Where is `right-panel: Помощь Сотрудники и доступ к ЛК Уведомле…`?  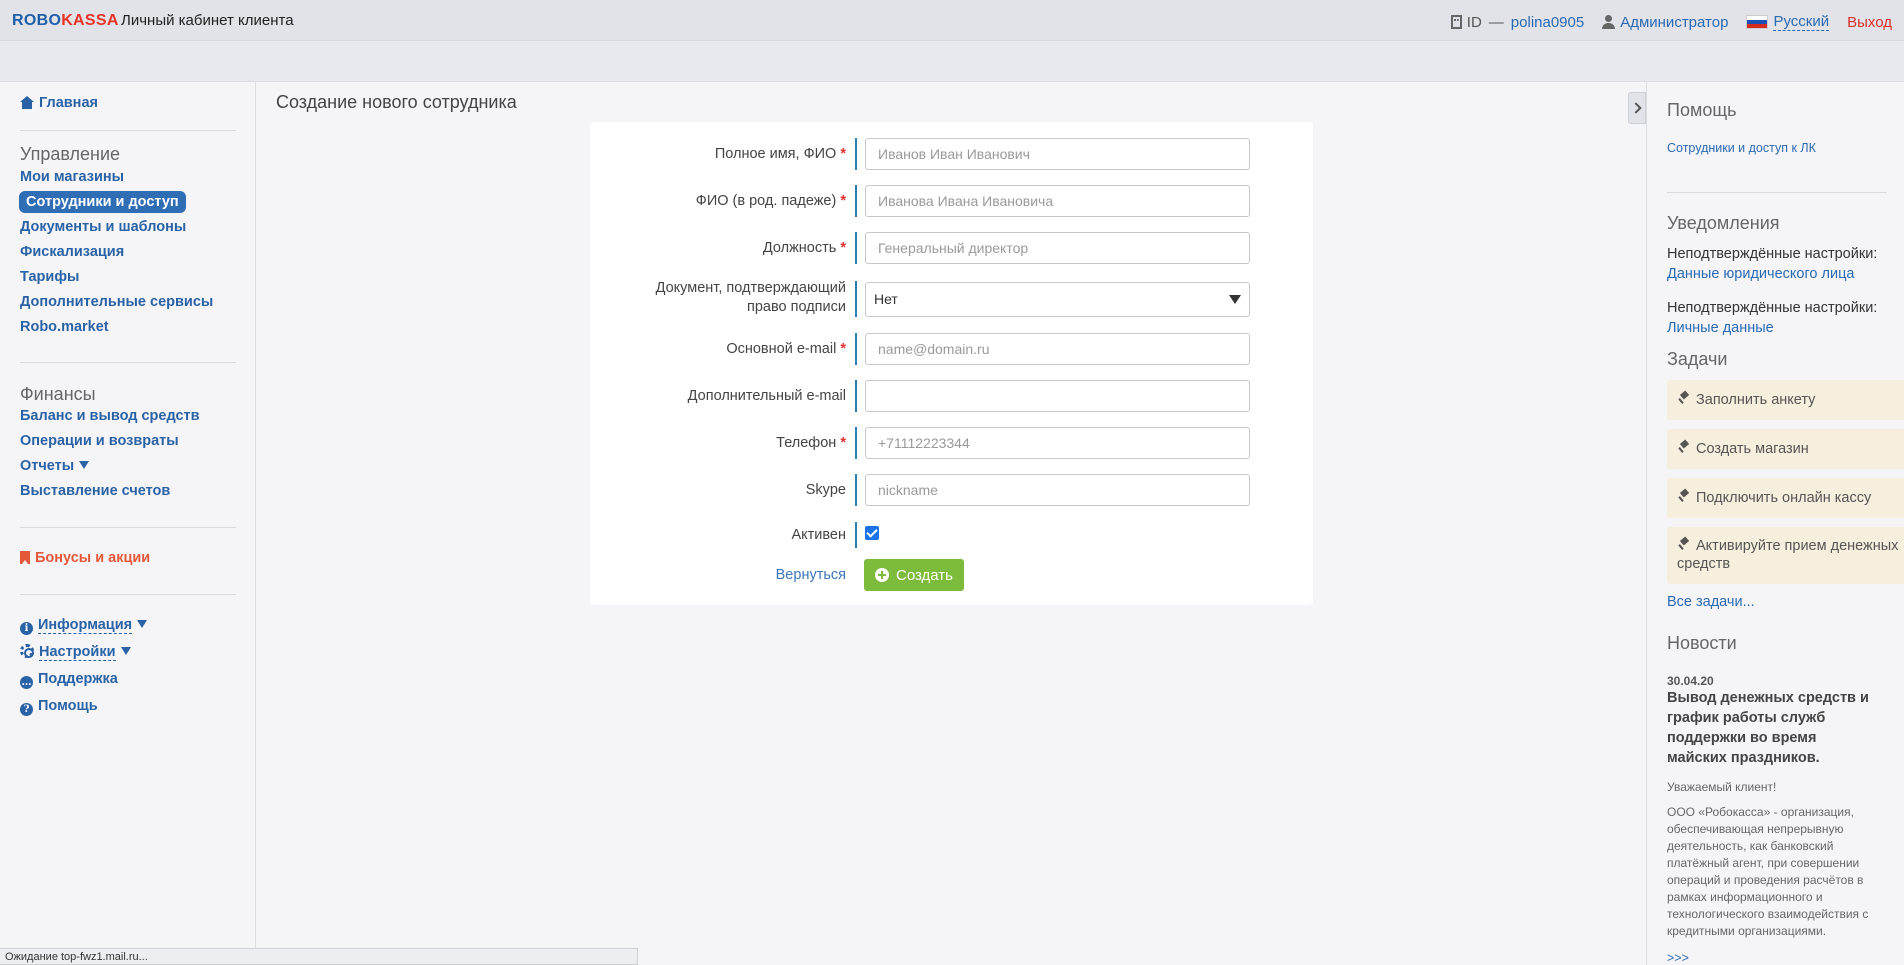
right-panel: Помощь Сотрудники и доступ к ЛК Уведомле… is located at coordinates (1775, 523).